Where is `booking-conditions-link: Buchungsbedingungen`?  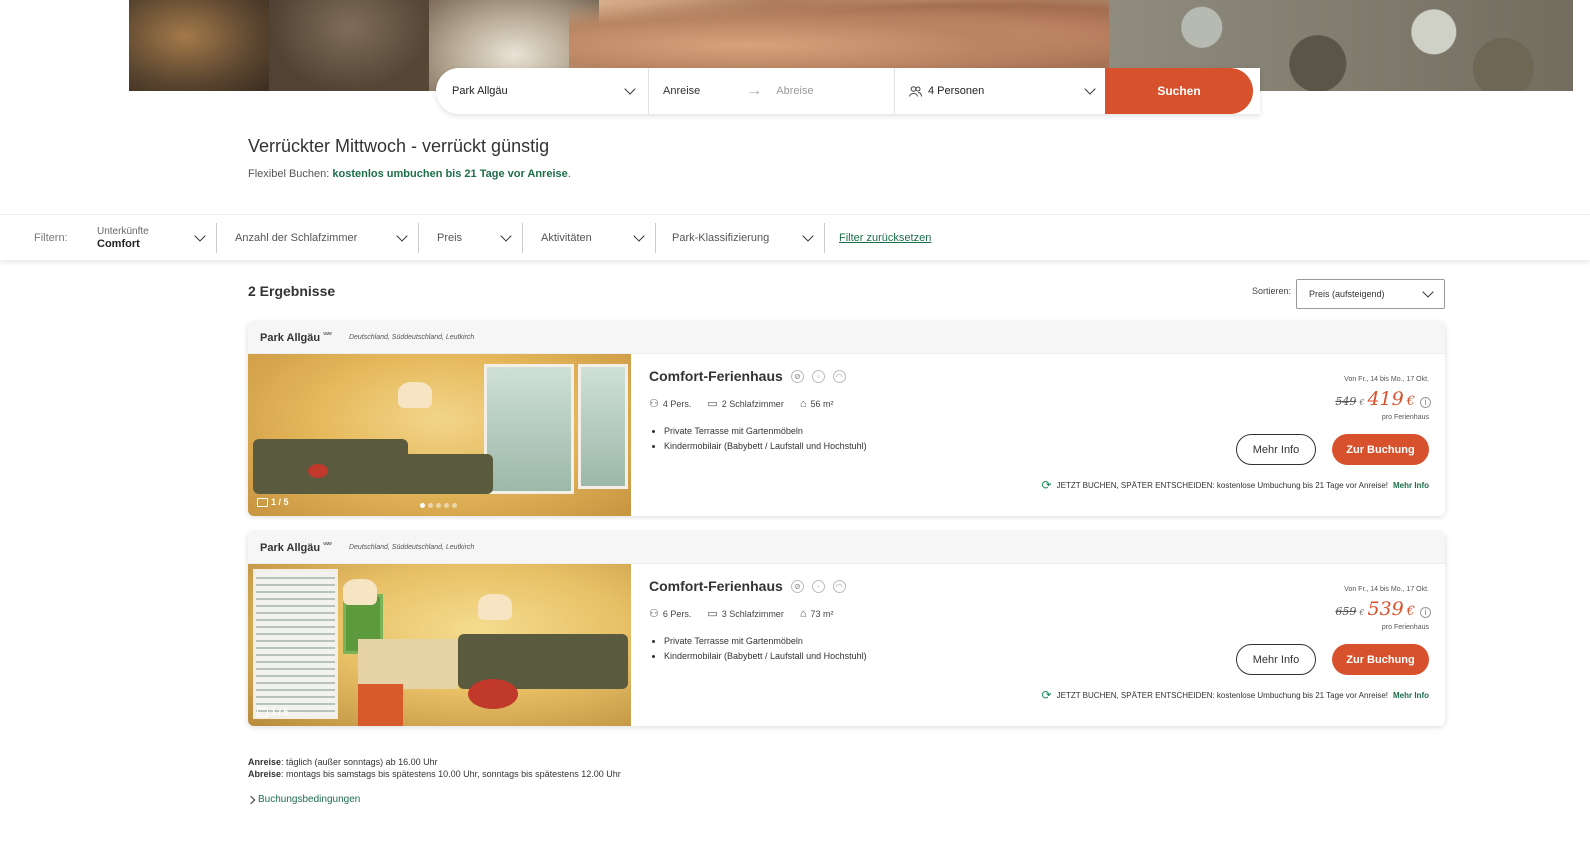
booking-conditions-link: Buchungsbedingungen is located at coordinates (303, 799).